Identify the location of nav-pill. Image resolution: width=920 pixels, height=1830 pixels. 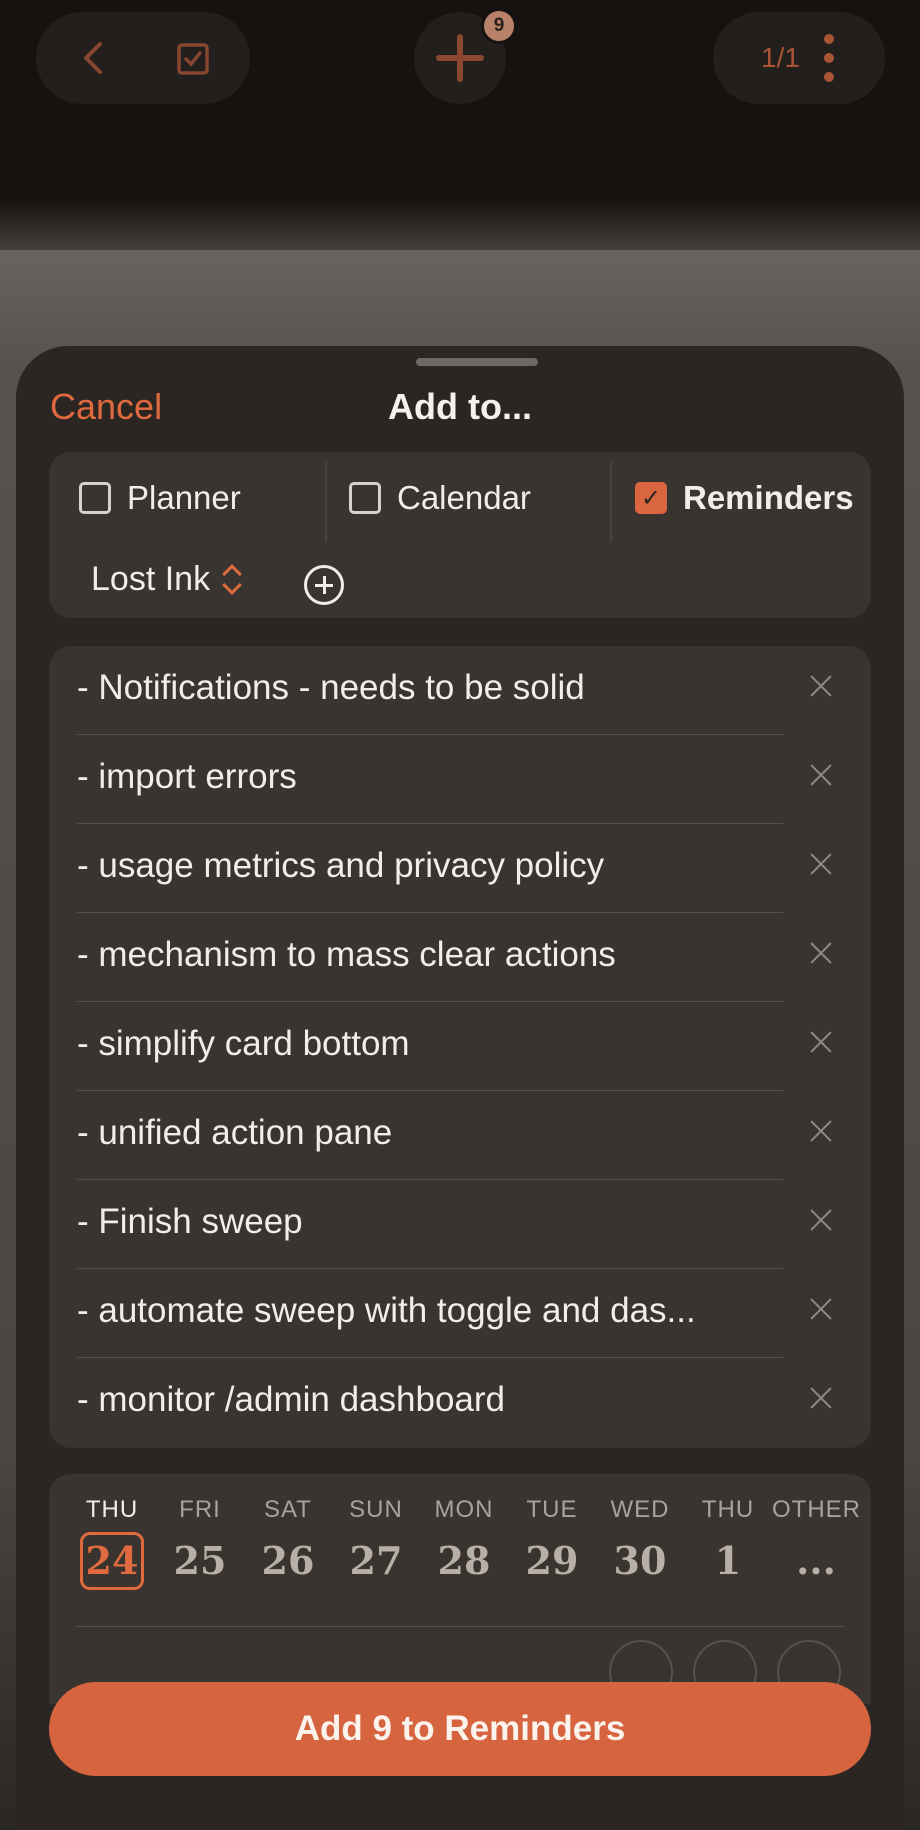
(143, 58).